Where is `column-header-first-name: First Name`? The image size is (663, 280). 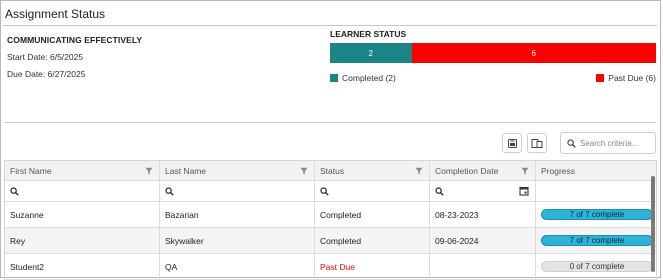 column-header-first-name: First Name is located at coordinates (82, 170).